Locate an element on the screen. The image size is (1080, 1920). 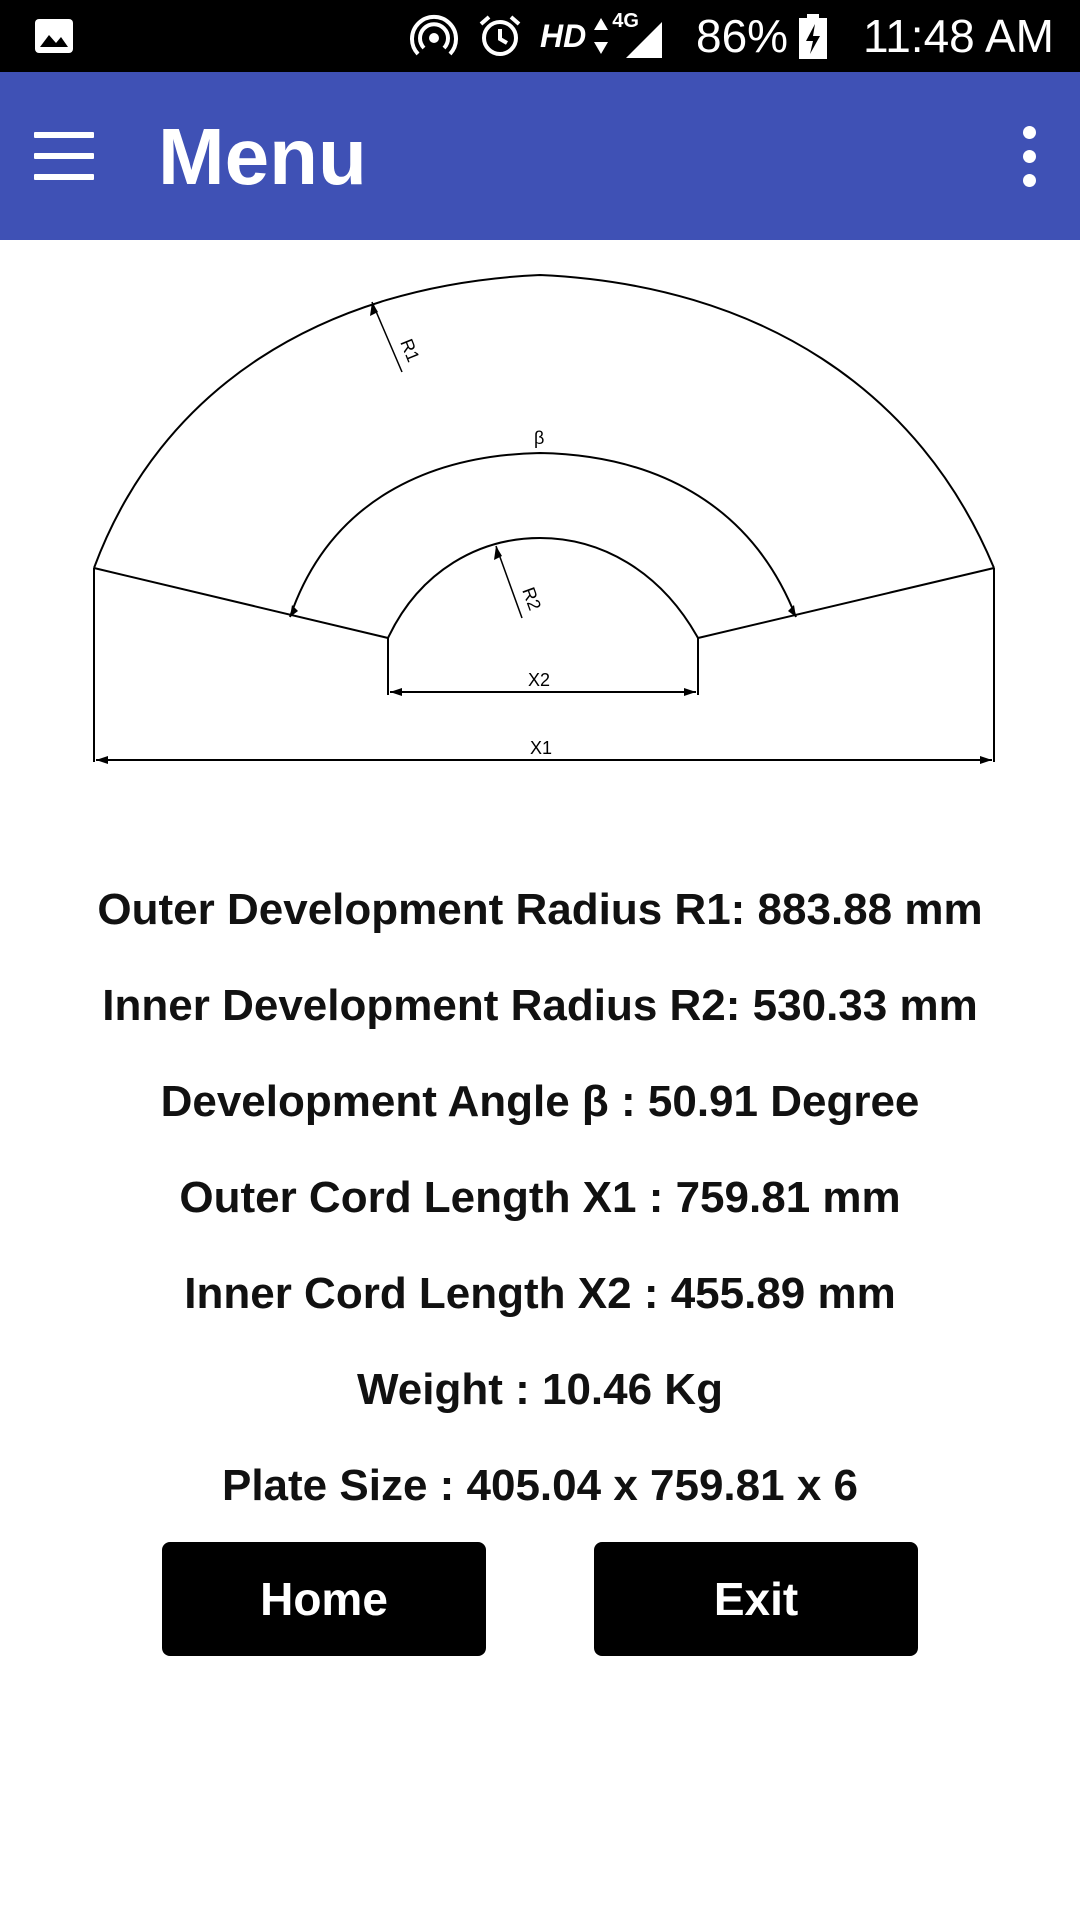
outer-arc is located at coordinates (544, 421).